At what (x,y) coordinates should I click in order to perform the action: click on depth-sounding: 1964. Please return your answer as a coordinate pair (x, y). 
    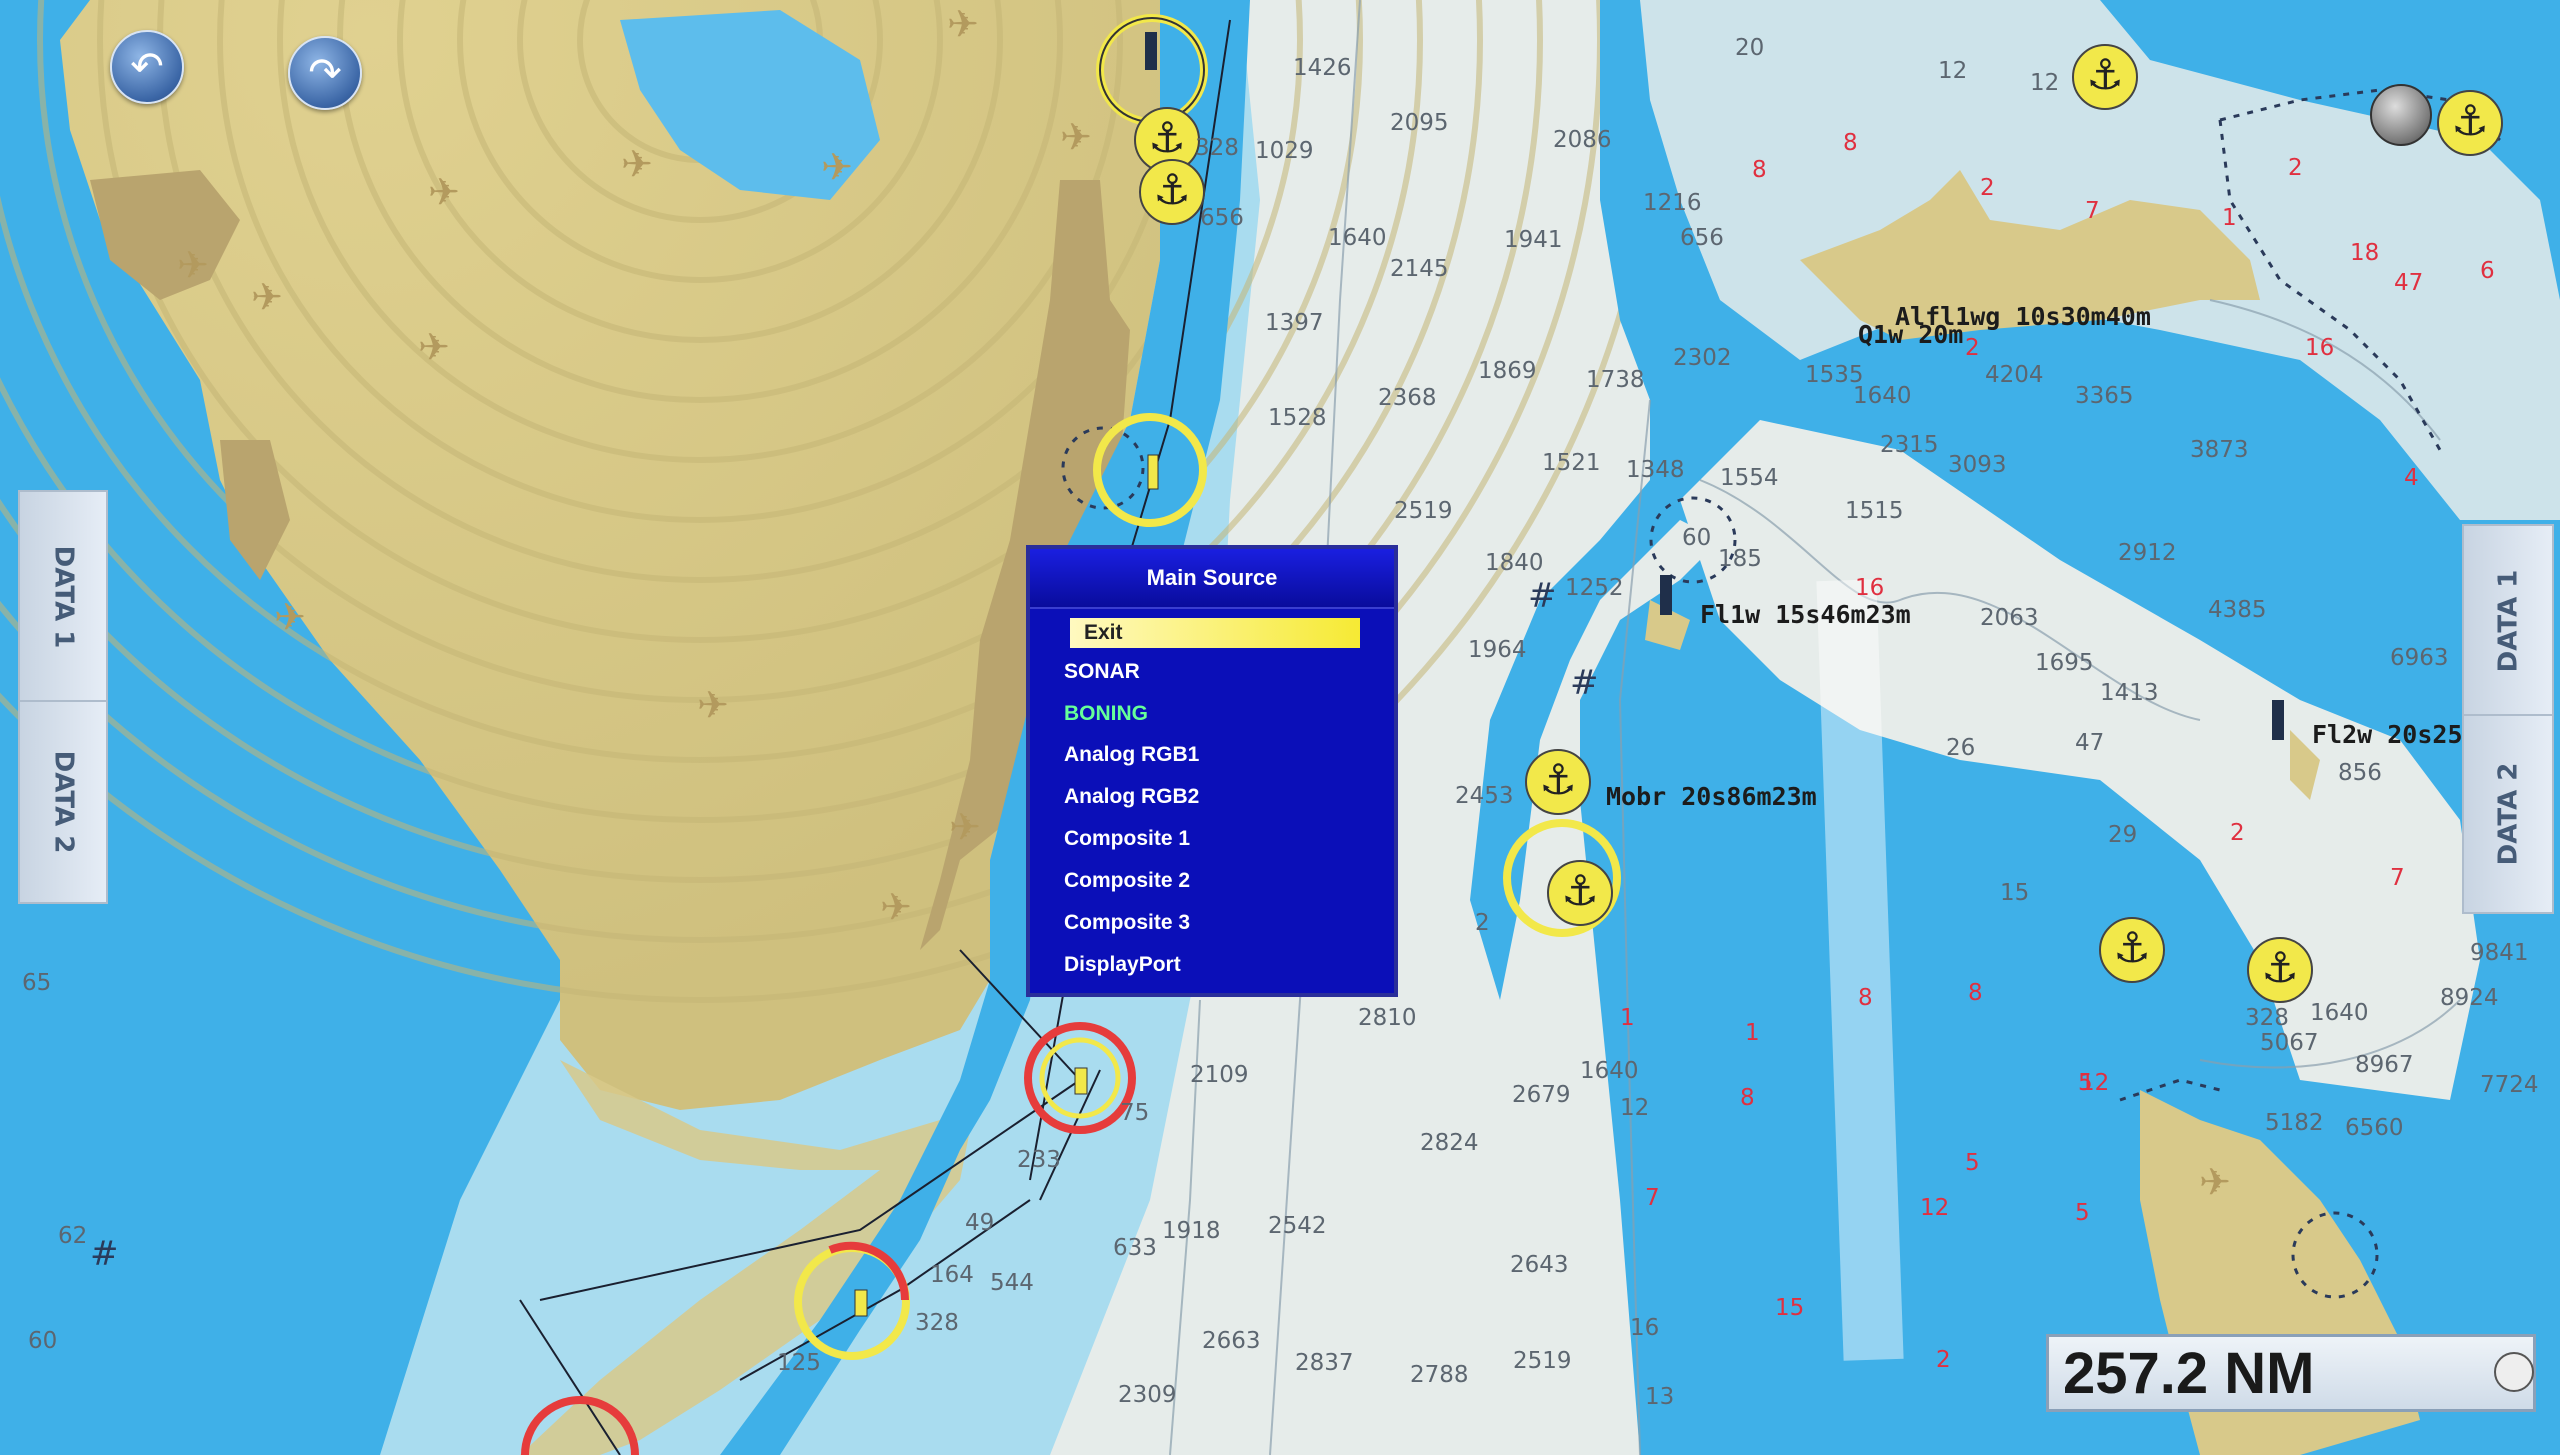
    Looking at the image, I should click on (1497, 650).